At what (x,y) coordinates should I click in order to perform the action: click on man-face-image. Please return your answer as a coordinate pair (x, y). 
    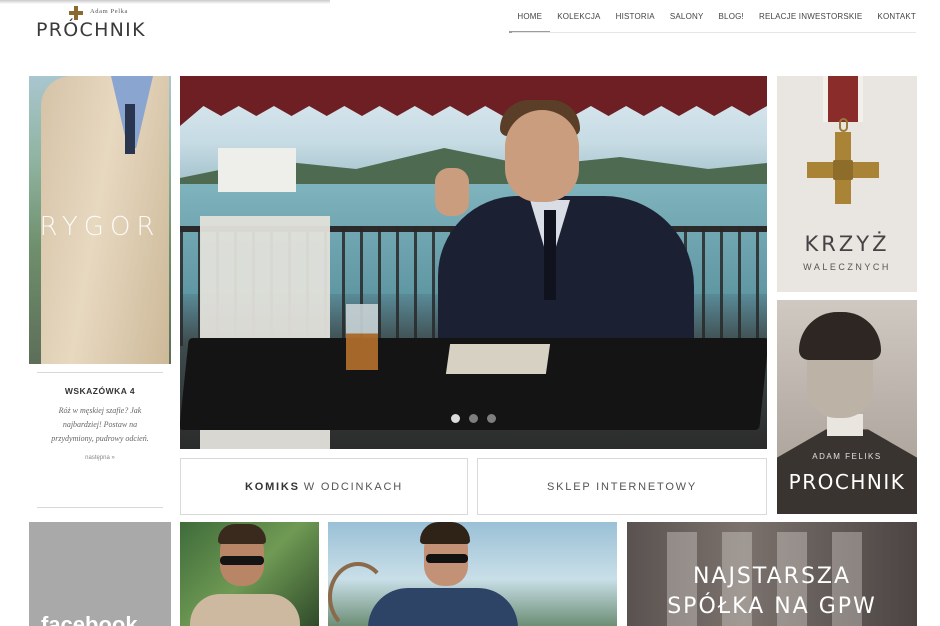
    Looking at the image, I should click on (542, 156).